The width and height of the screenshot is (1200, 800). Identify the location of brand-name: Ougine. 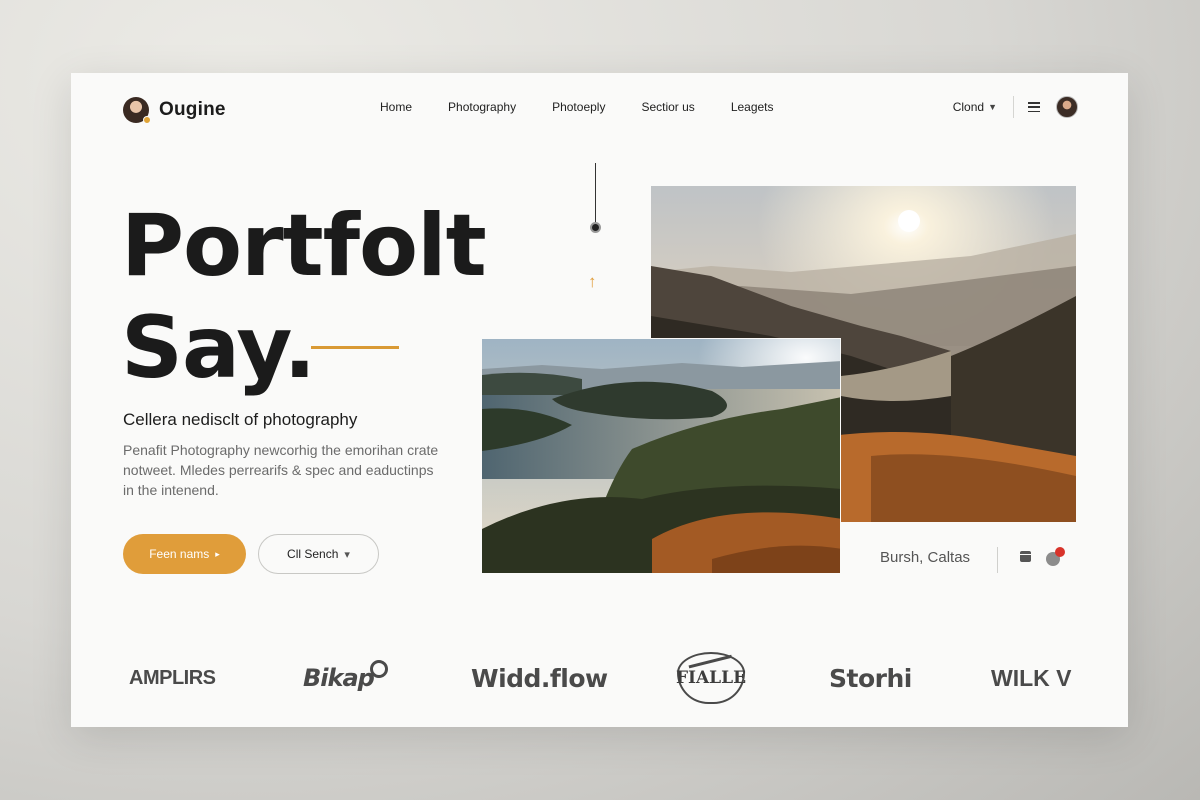
(192, 109).